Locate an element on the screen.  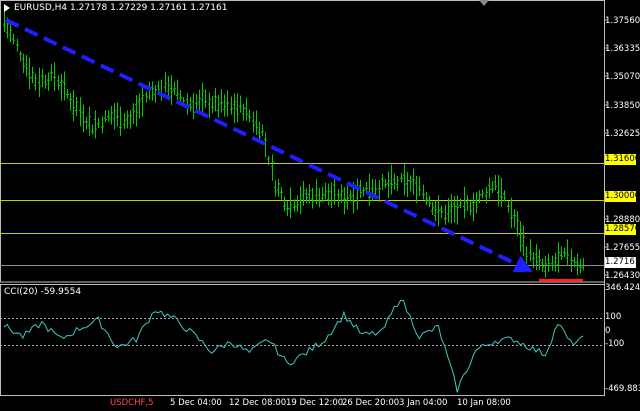
time-tick: 3 Jan 04:00 is located at coordinates (423, 403).